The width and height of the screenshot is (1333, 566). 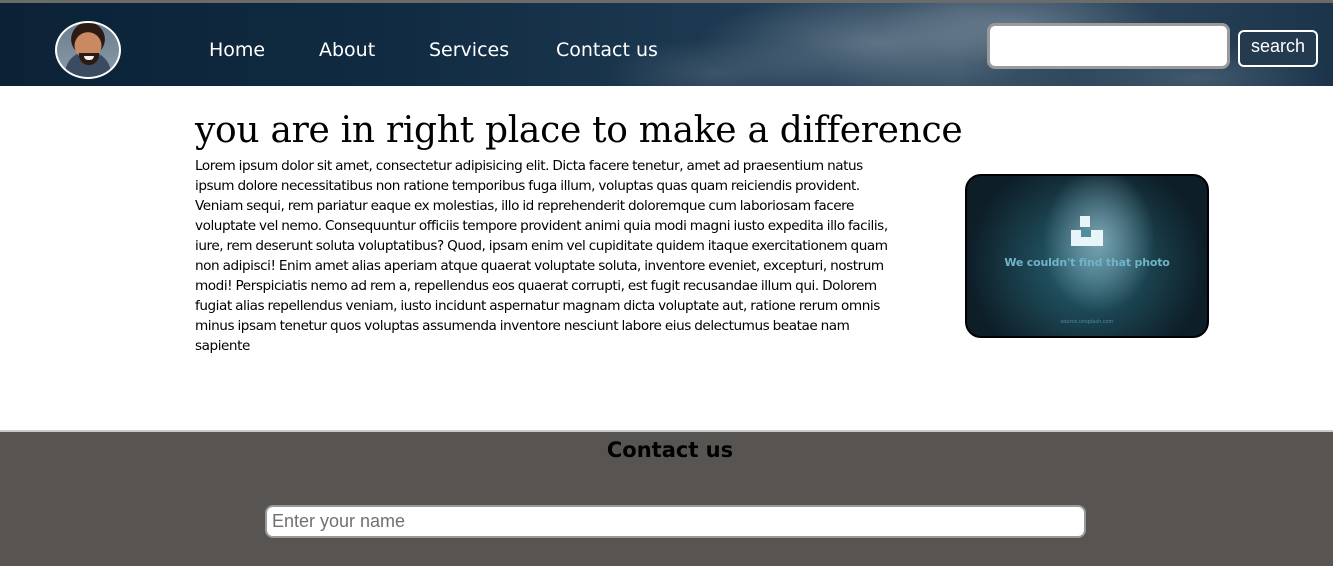 I want to click on contact-title: Contact us, so click(x=670, y=450).